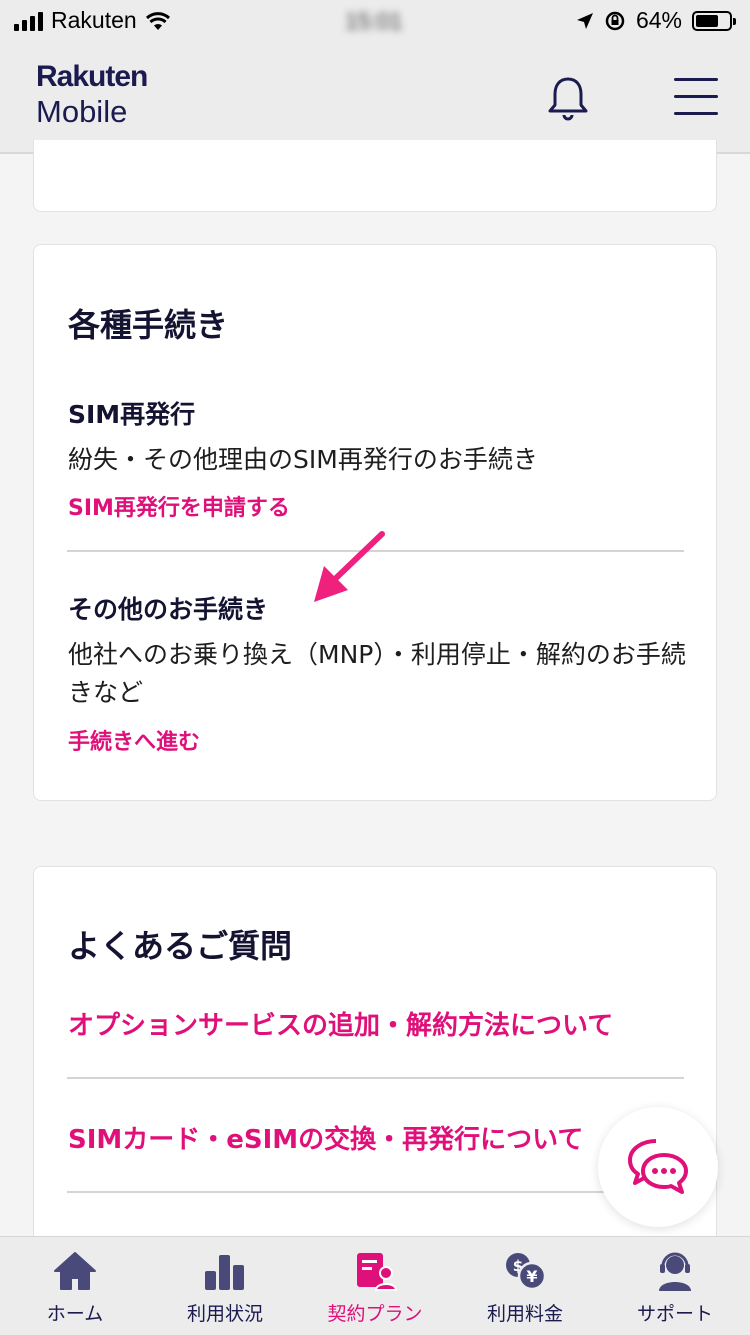 The image size is (750, 1335). I want to click on status-bar: Rakuten 15:01 64%, so click(375, 21).